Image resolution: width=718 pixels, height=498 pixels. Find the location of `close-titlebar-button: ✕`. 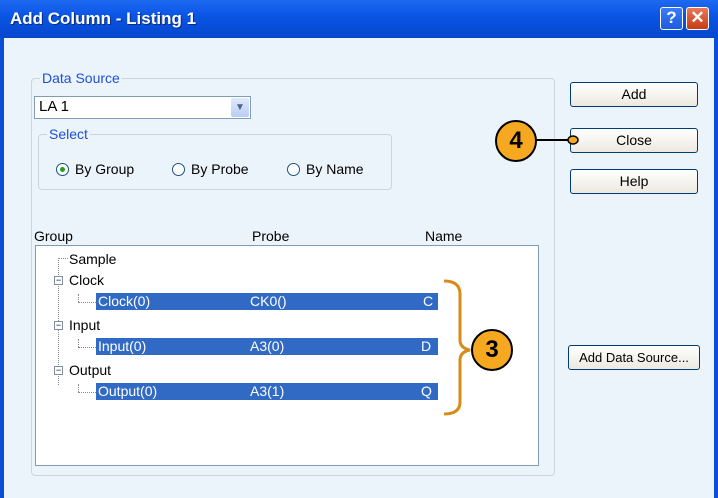

close-titlebar-button: ✕ is located at coordinates (697, 18).